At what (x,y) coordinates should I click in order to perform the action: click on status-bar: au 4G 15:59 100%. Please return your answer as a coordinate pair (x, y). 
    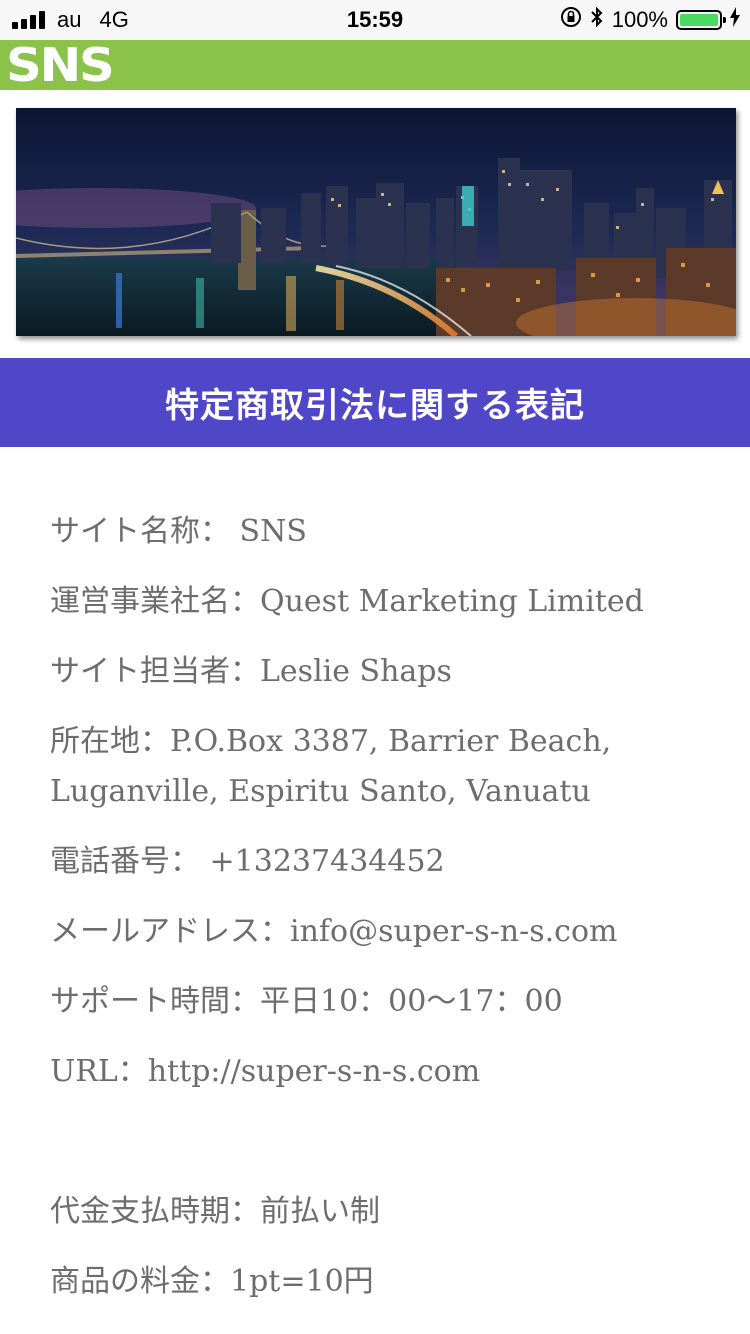
    Looking at the image, I should click on (375, 20).